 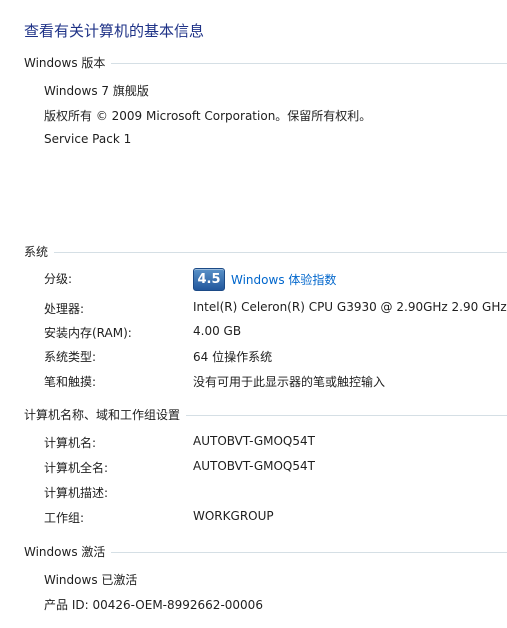 What do you see at coordinates (36, 251) in the screenshot?
I see `section-title: 系统` at bounding box center [36, 251].